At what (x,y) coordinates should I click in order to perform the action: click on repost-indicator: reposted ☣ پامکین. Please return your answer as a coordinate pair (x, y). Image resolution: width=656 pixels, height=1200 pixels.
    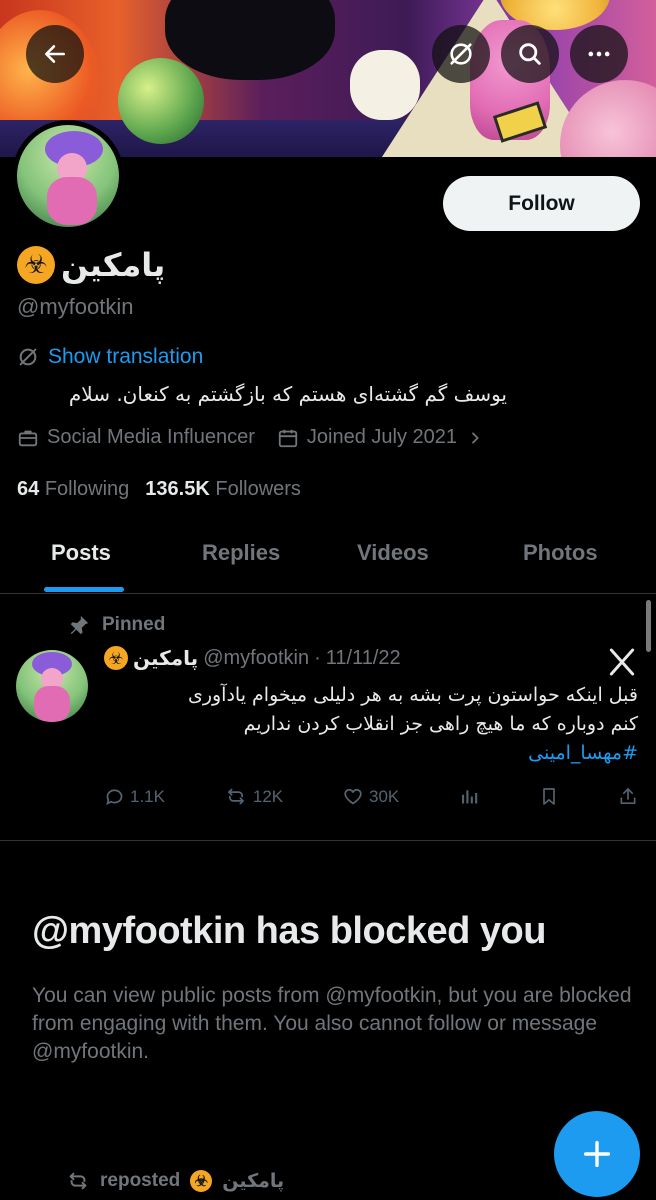
    Looking at the image, I should click on (175, 1181).